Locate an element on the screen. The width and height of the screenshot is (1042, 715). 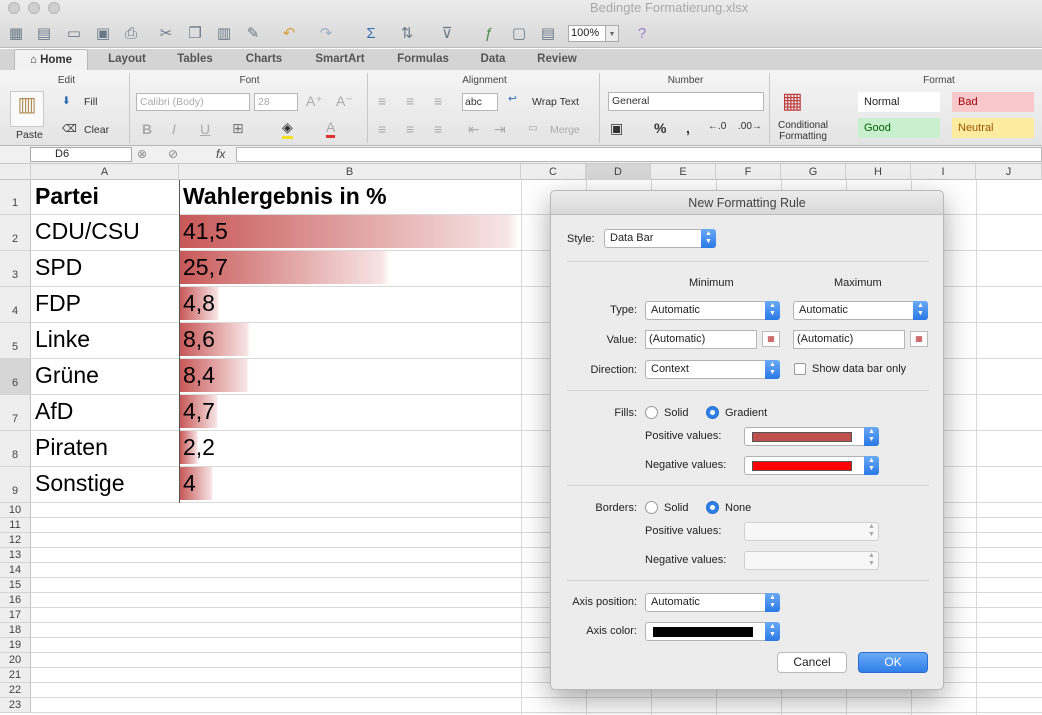
decrease-font-icon: A⁻ is located at coordinates (344, 101).